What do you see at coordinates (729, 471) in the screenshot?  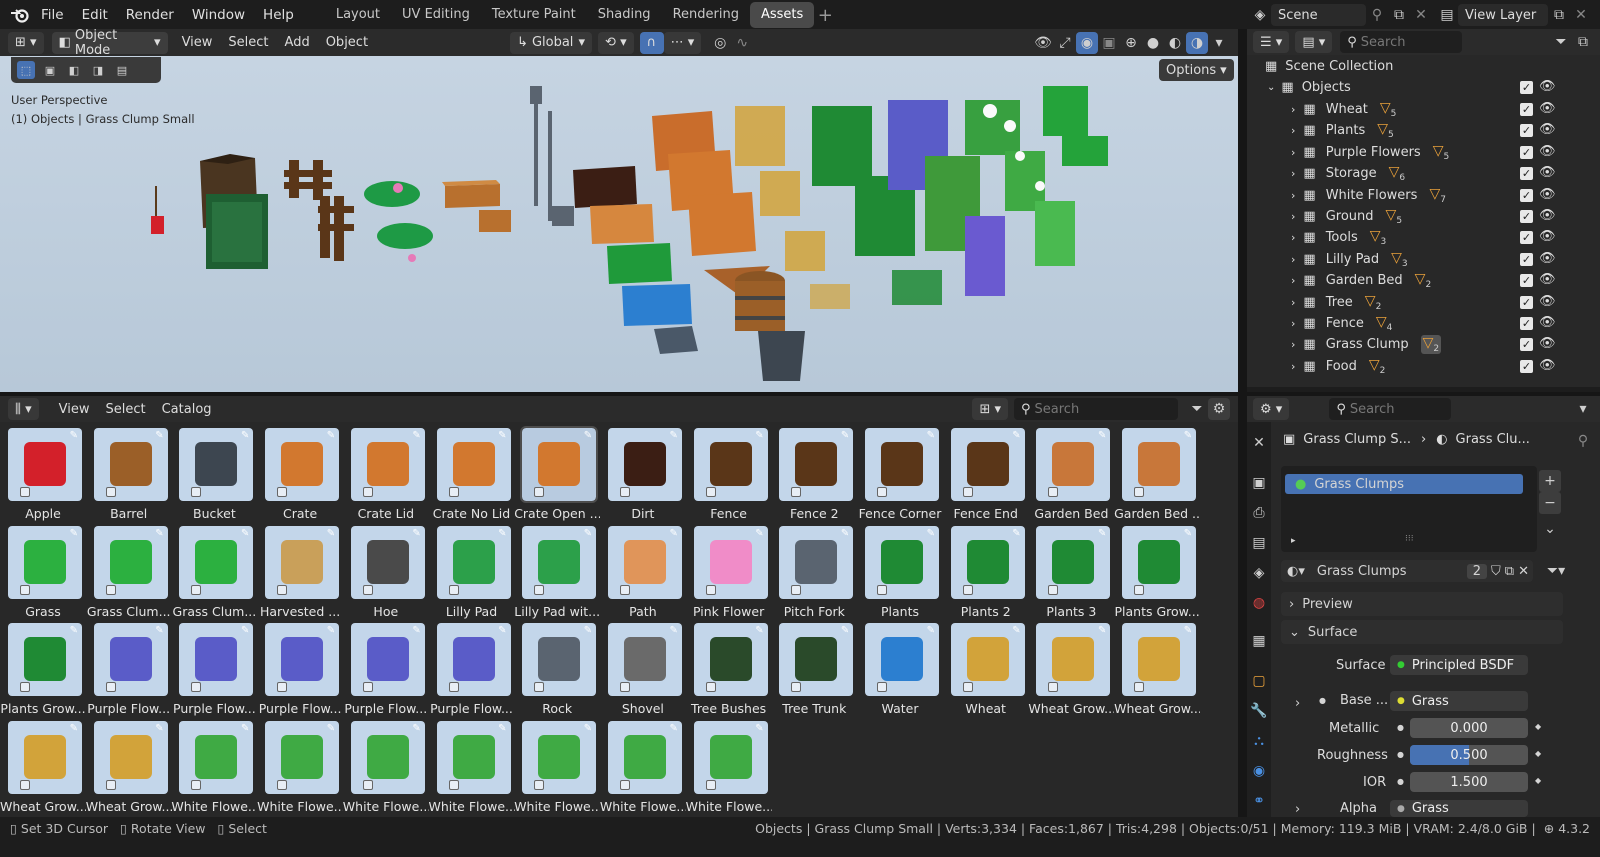 I see `asset-card: ✎ Fence` at bounding box center [729, 471].